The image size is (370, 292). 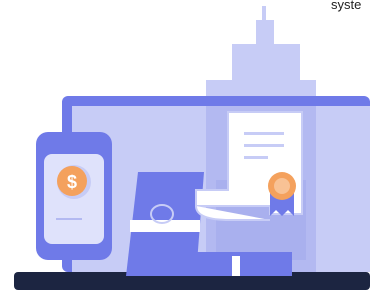 What do you see at coordinates (282, 194) in the screenshot?
I see `award-badge-icon` at bounding box center [282, 194].